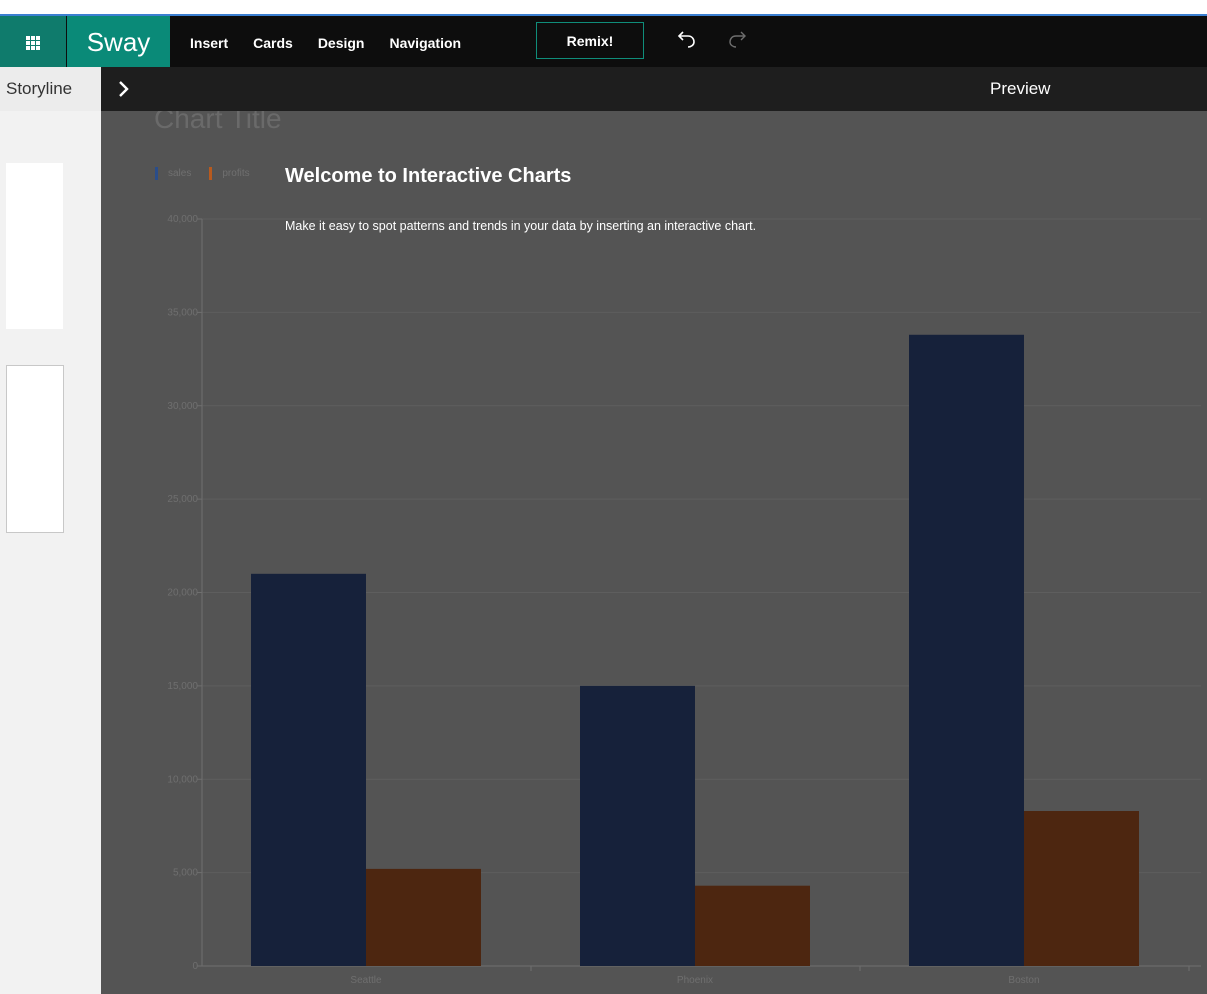 The height and width of the screenshot is (994, 1207). Describe the element at coordinates (182, 312) in the screenshot. I see `y-tick-label: 35,000` at that location.